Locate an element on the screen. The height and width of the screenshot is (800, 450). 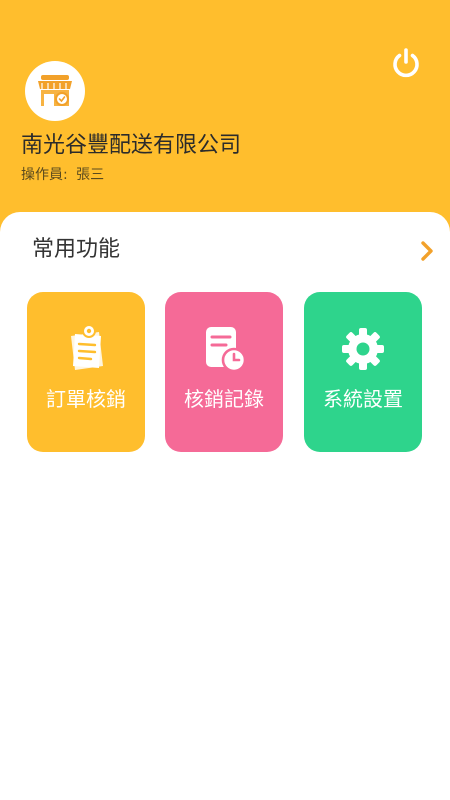
section-title: 常用功能 is located at coordinates (76, 249).